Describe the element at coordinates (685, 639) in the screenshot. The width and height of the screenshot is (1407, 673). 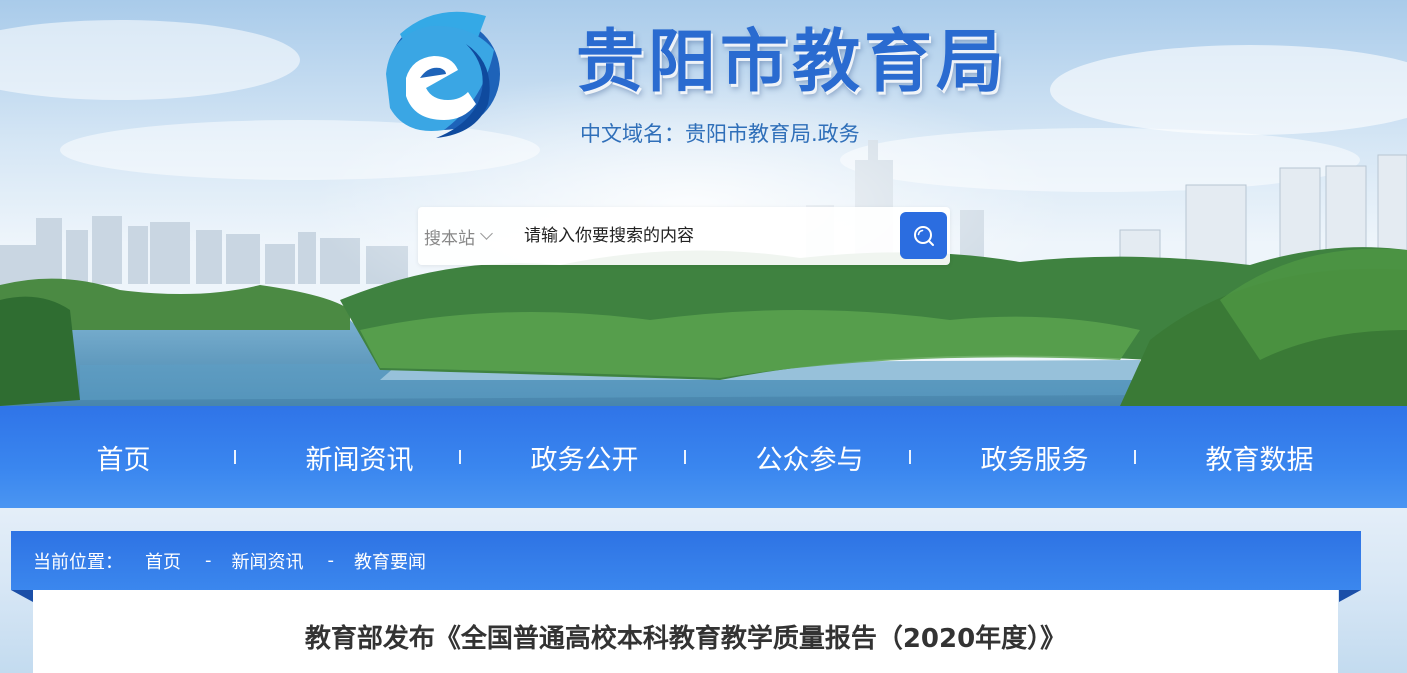
I see `article-title: 教育部发布《全国普通高校本科教育教学质量报告（2020年度）》` at that location.